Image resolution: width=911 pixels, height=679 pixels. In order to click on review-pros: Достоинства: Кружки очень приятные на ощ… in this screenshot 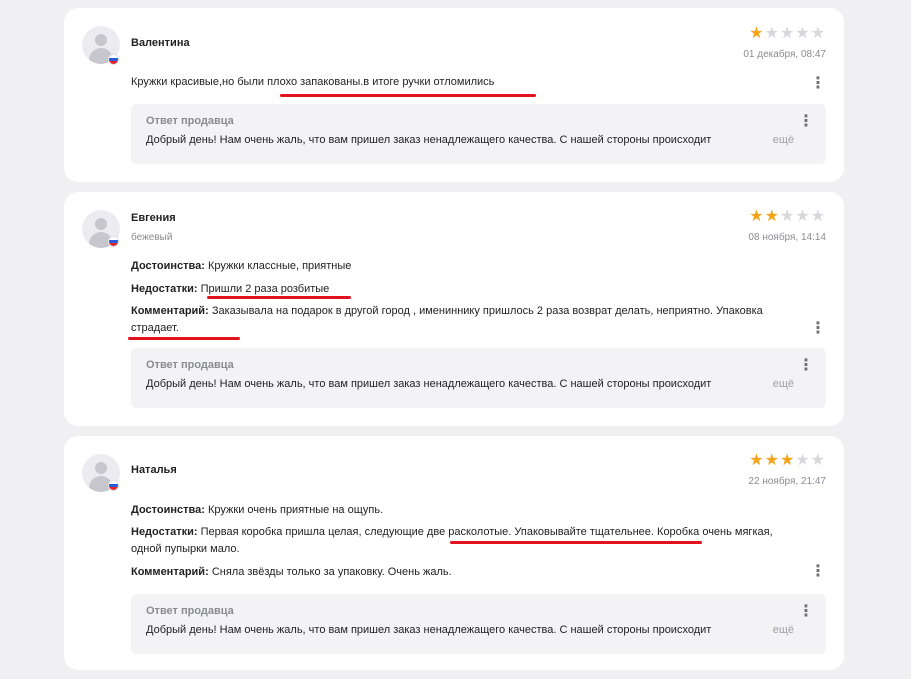, I will do `click(456, 510)`.